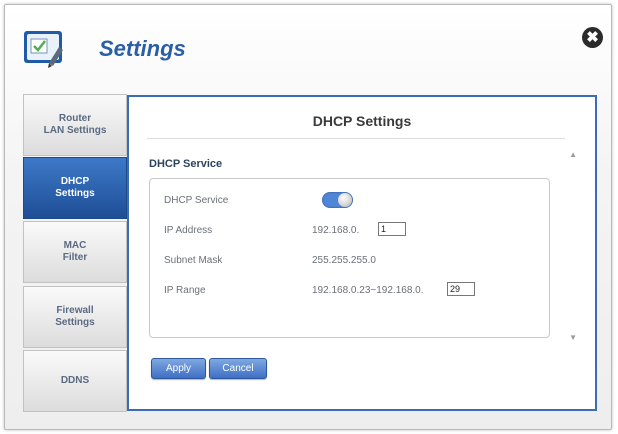  Describe the element at coordinates (196, 200) in the screenshot. I see `dhcp-service-label: DHCP Service` at that location.